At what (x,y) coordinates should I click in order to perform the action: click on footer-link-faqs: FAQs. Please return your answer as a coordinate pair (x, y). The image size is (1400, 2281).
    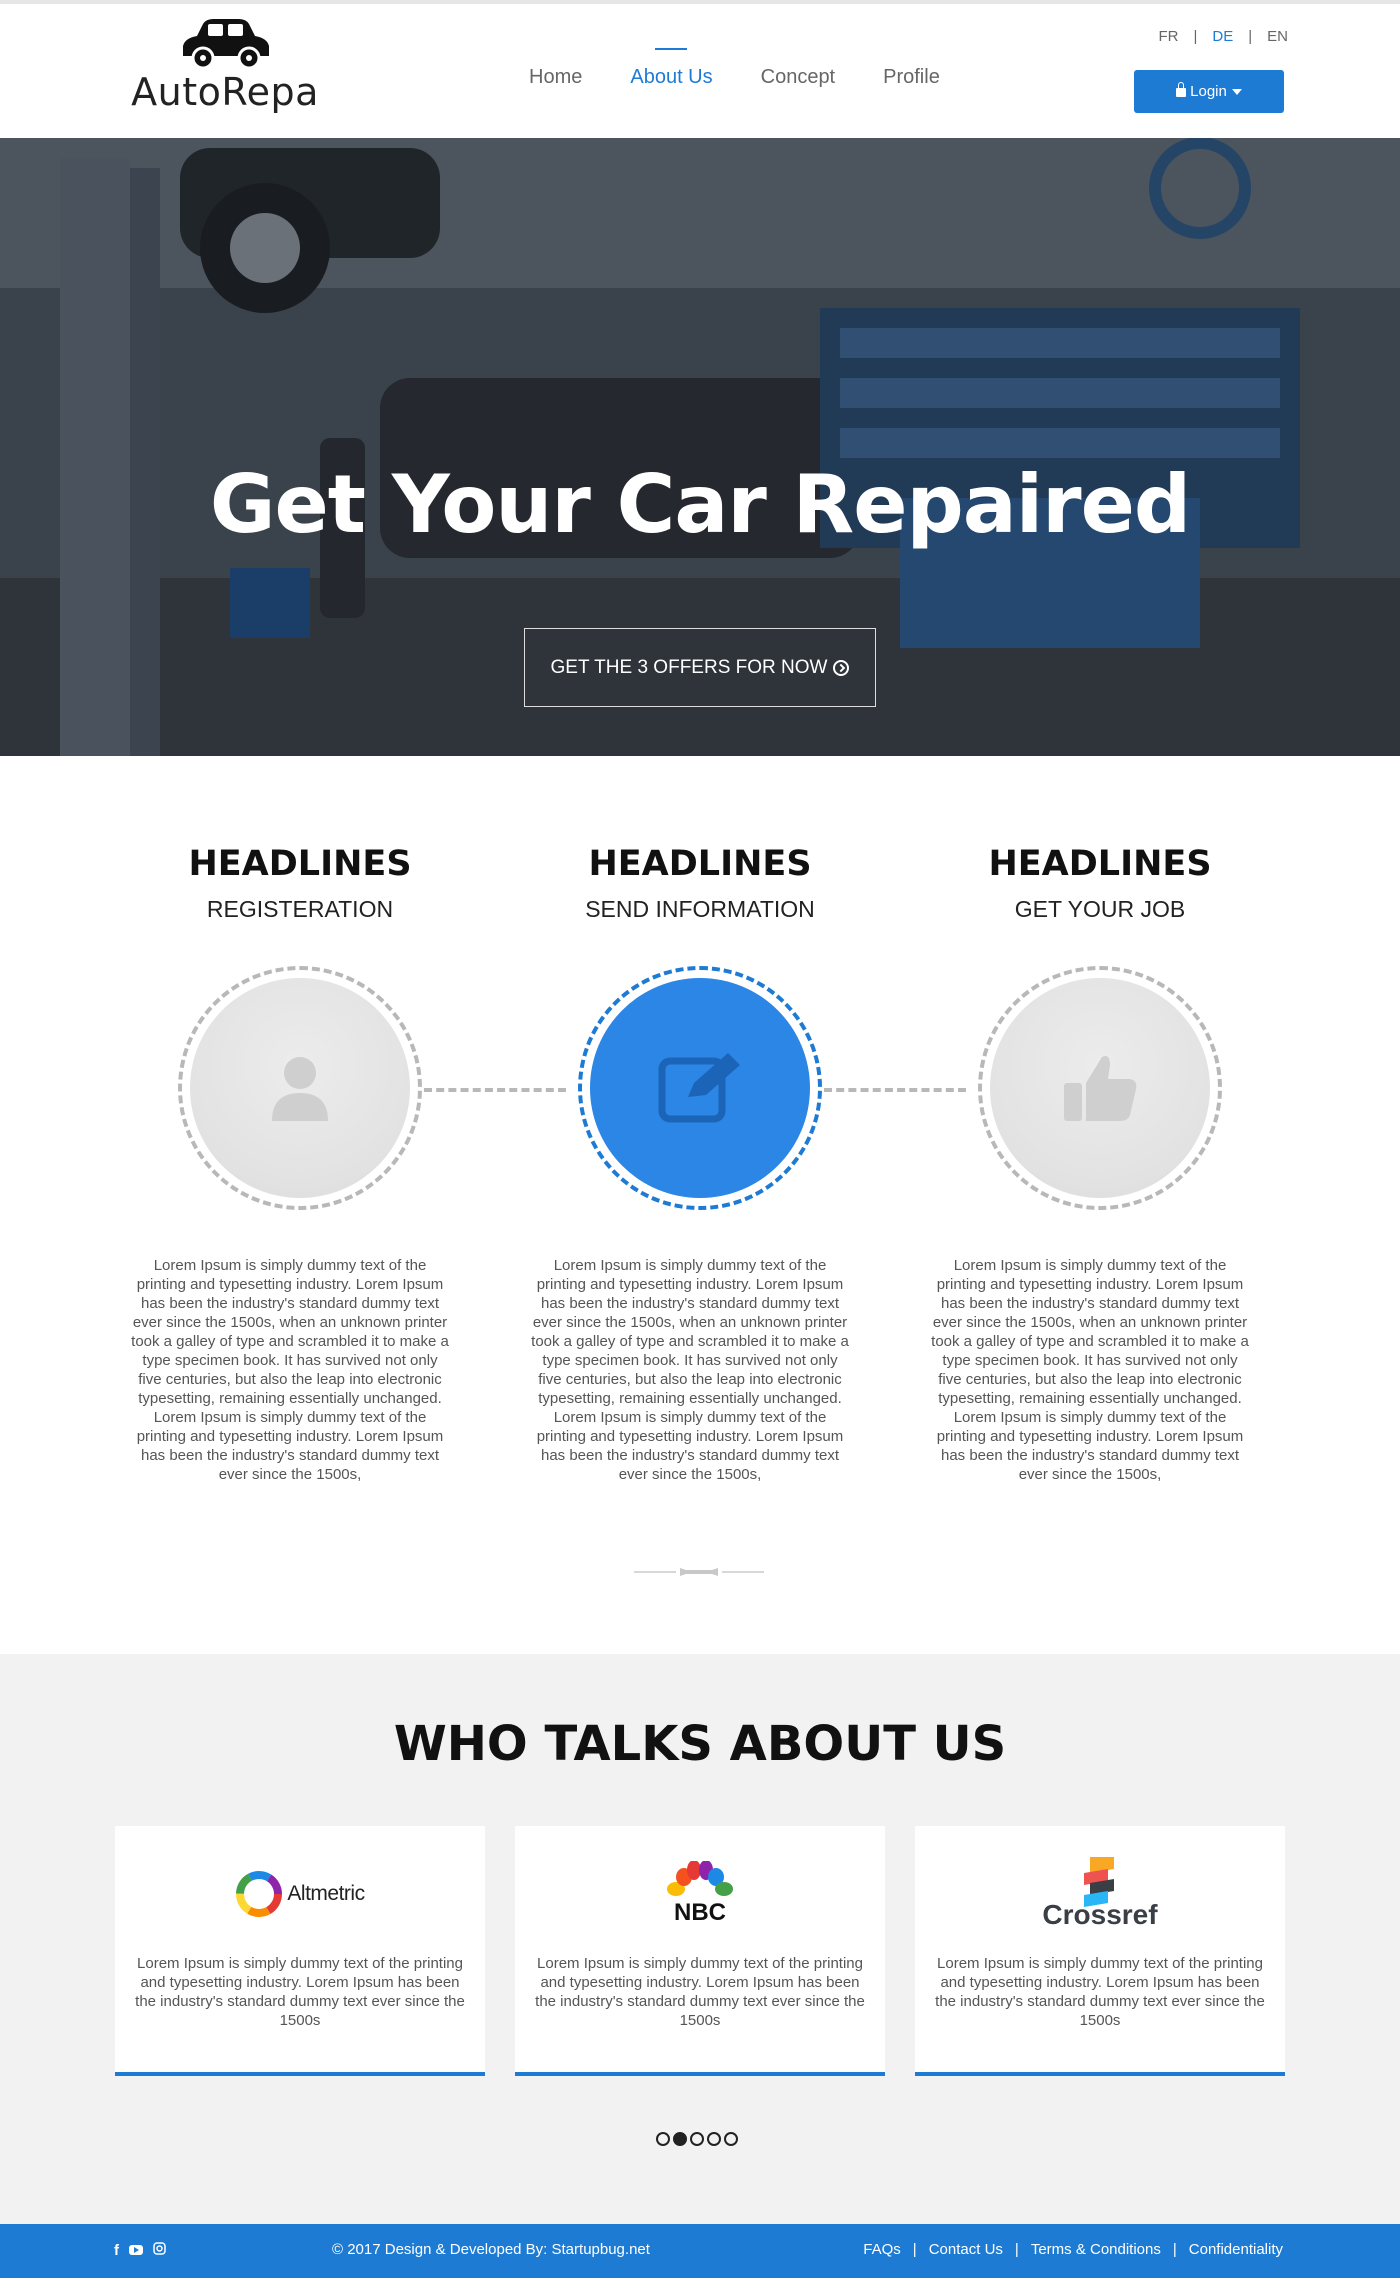
    Looking at the image, I should click on (882, 2249).